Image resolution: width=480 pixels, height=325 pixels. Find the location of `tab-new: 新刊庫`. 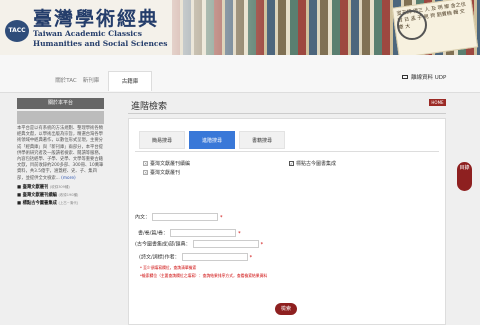

tab-new: 新刊庫 is located at coordinates (91, 81).